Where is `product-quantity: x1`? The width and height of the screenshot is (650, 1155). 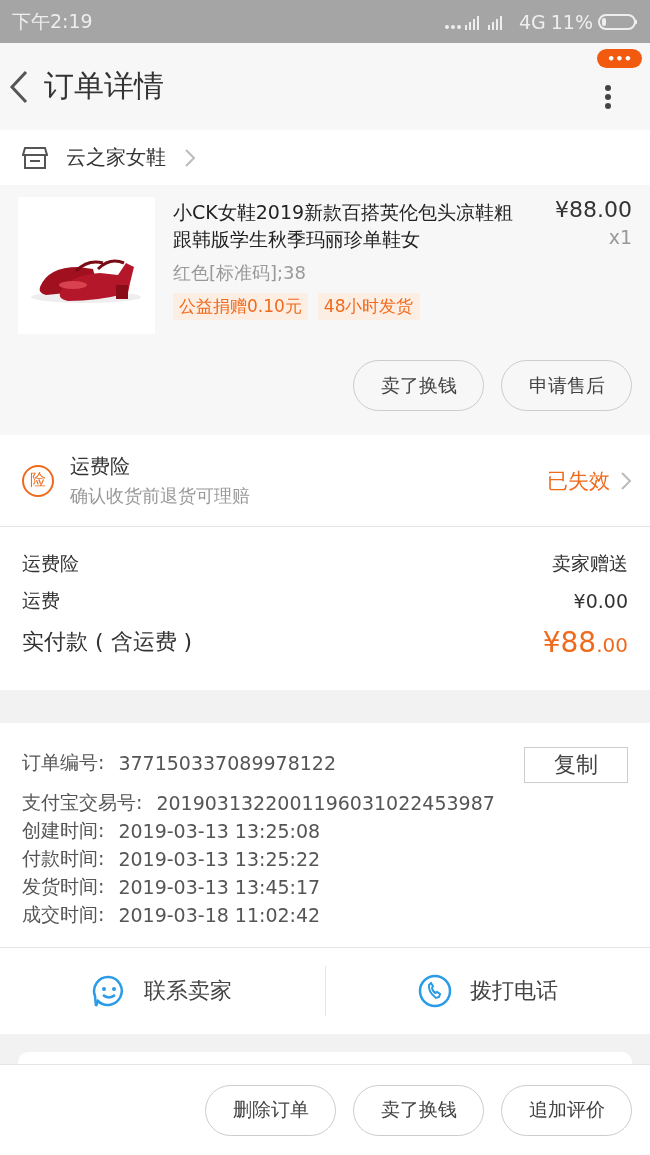 product-quantity: x1 is located at coordinates (620, 237).